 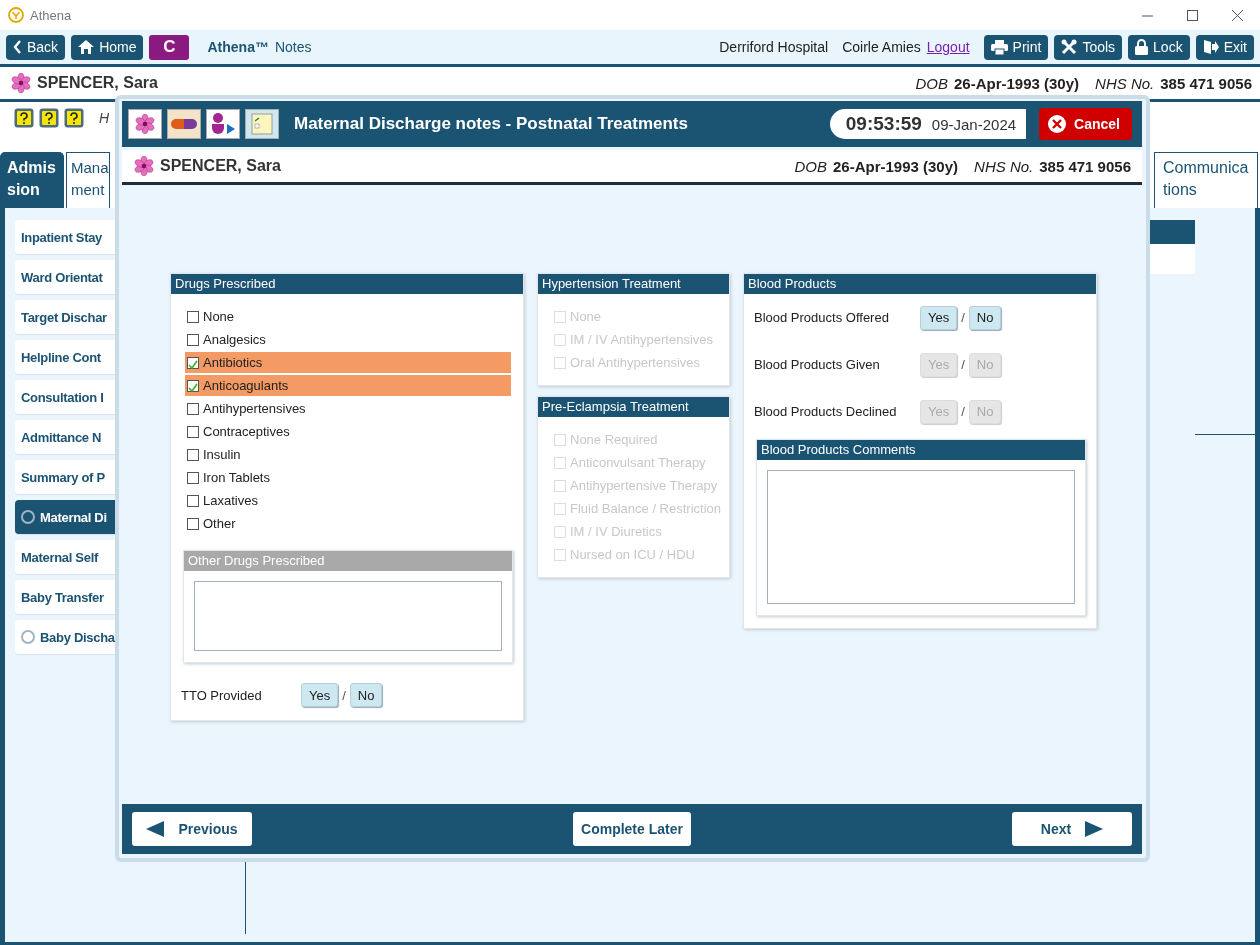 I want to click on panel-header: Drugs Prescribed, so click(x=347, y=284).